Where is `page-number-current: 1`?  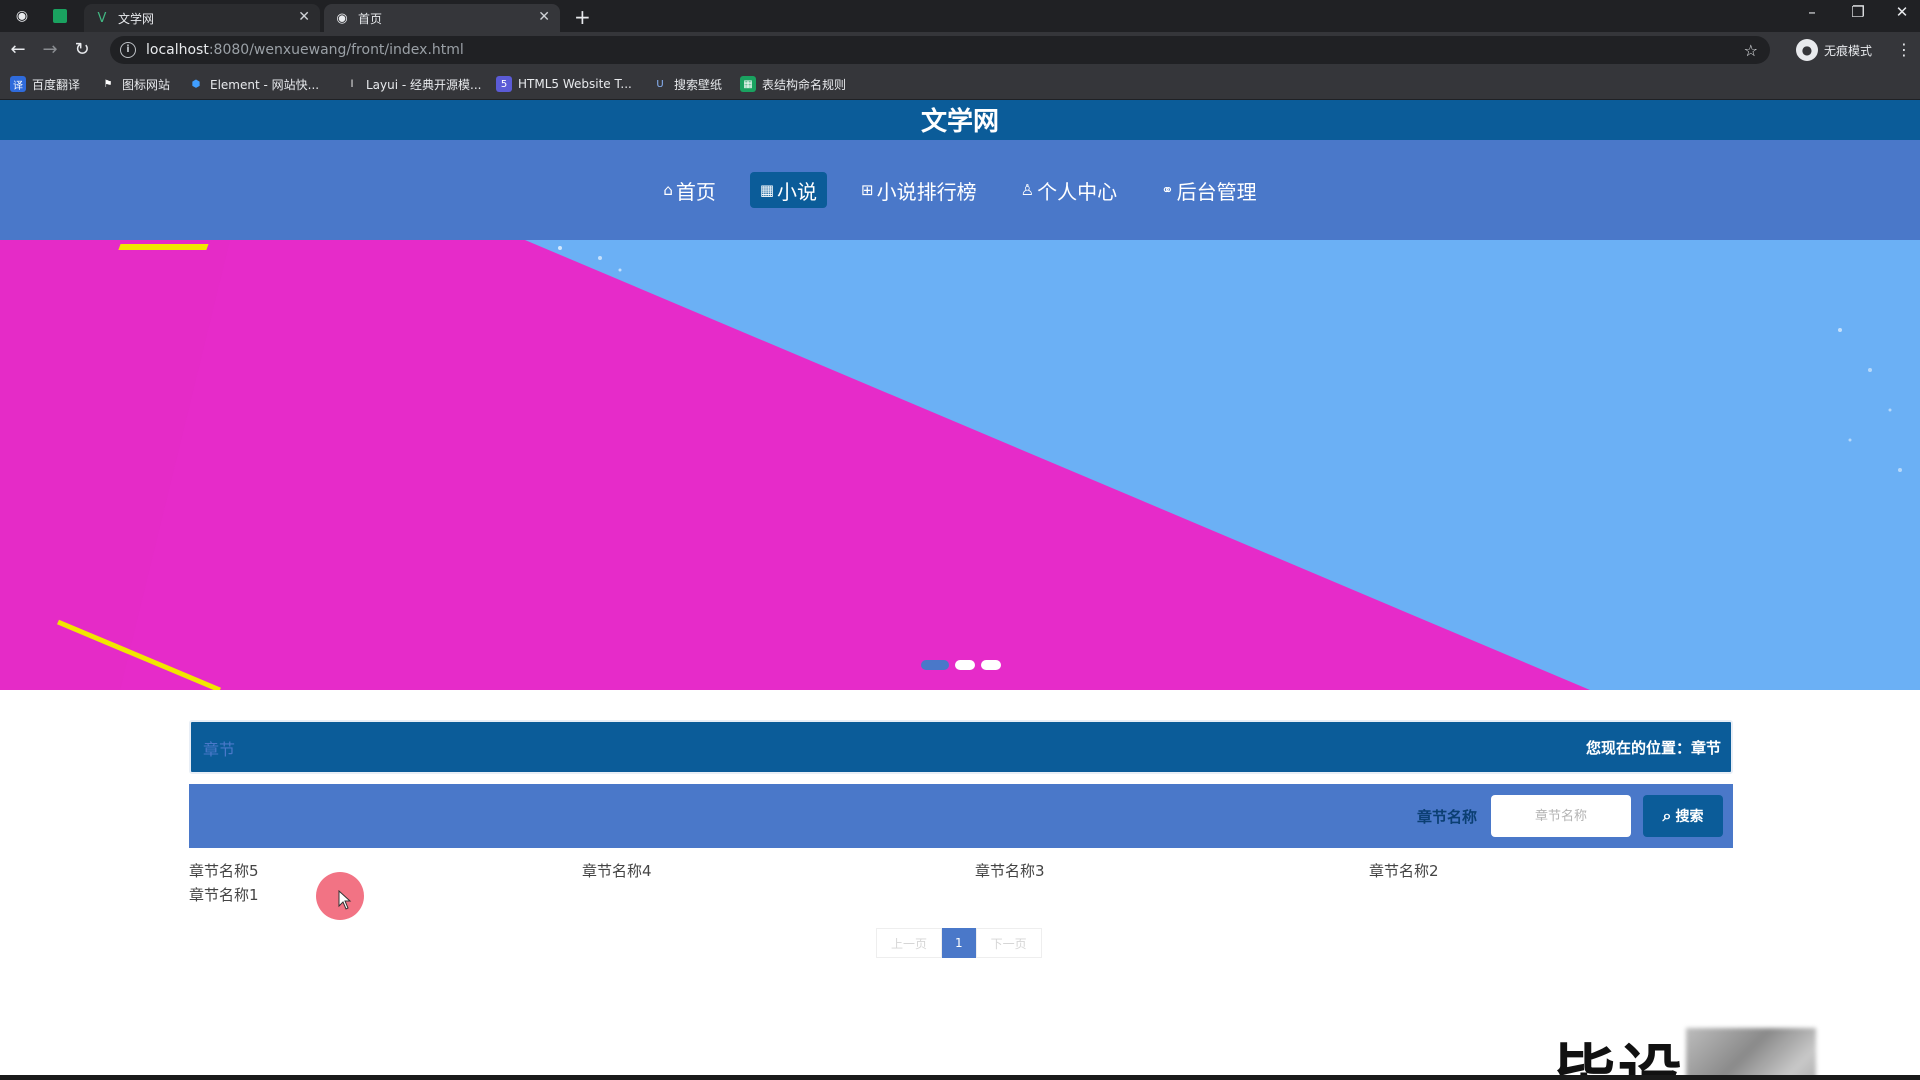
page-number-current: 1 is located at coordinates (959, 943).